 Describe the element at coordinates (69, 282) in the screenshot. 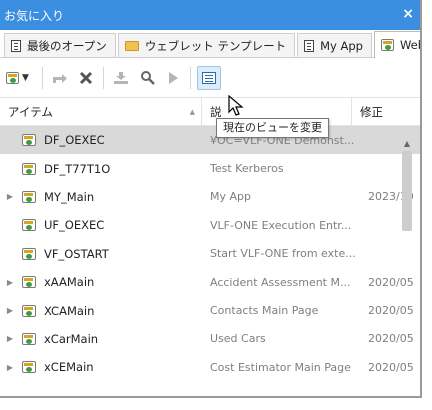

I see `item-name: xAAMain` at that location.